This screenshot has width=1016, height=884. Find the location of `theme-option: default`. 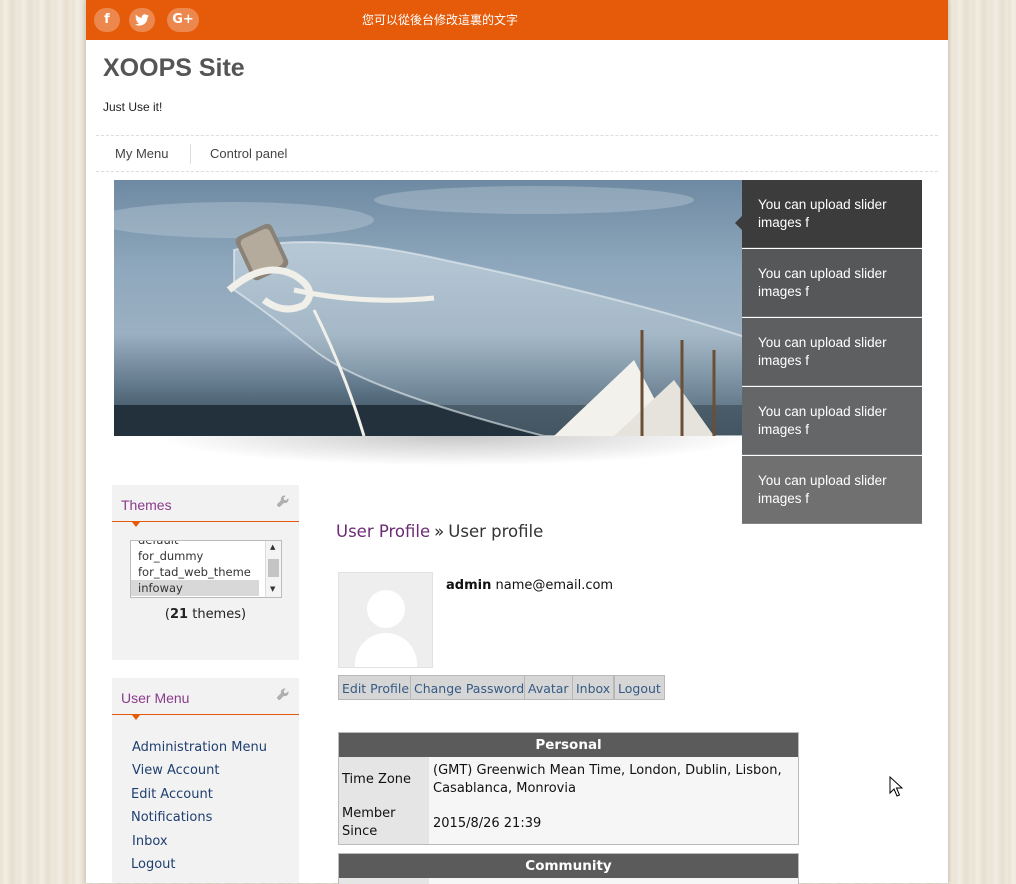

theme-option: default is located at coordinates (206, 544).